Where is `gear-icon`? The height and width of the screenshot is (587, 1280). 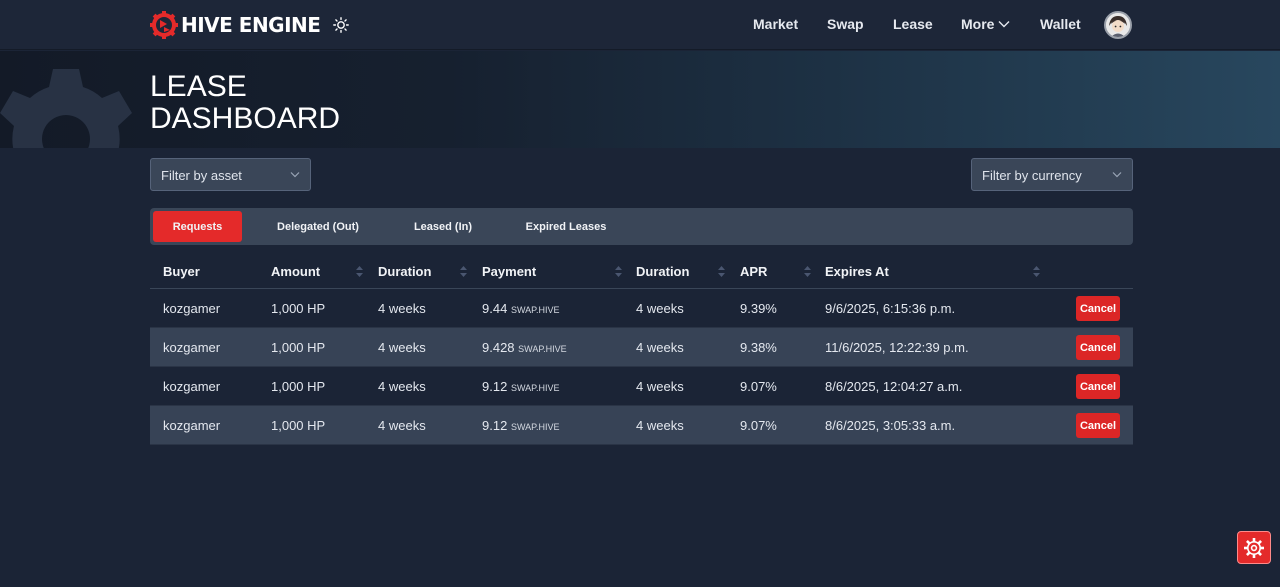 gear-icon is located at coordinates (1254, 547).